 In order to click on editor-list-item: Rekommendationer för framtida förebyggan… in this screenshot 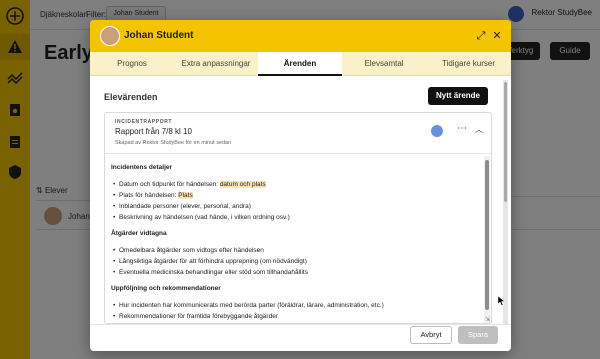, I will do `click(195, 316)`.